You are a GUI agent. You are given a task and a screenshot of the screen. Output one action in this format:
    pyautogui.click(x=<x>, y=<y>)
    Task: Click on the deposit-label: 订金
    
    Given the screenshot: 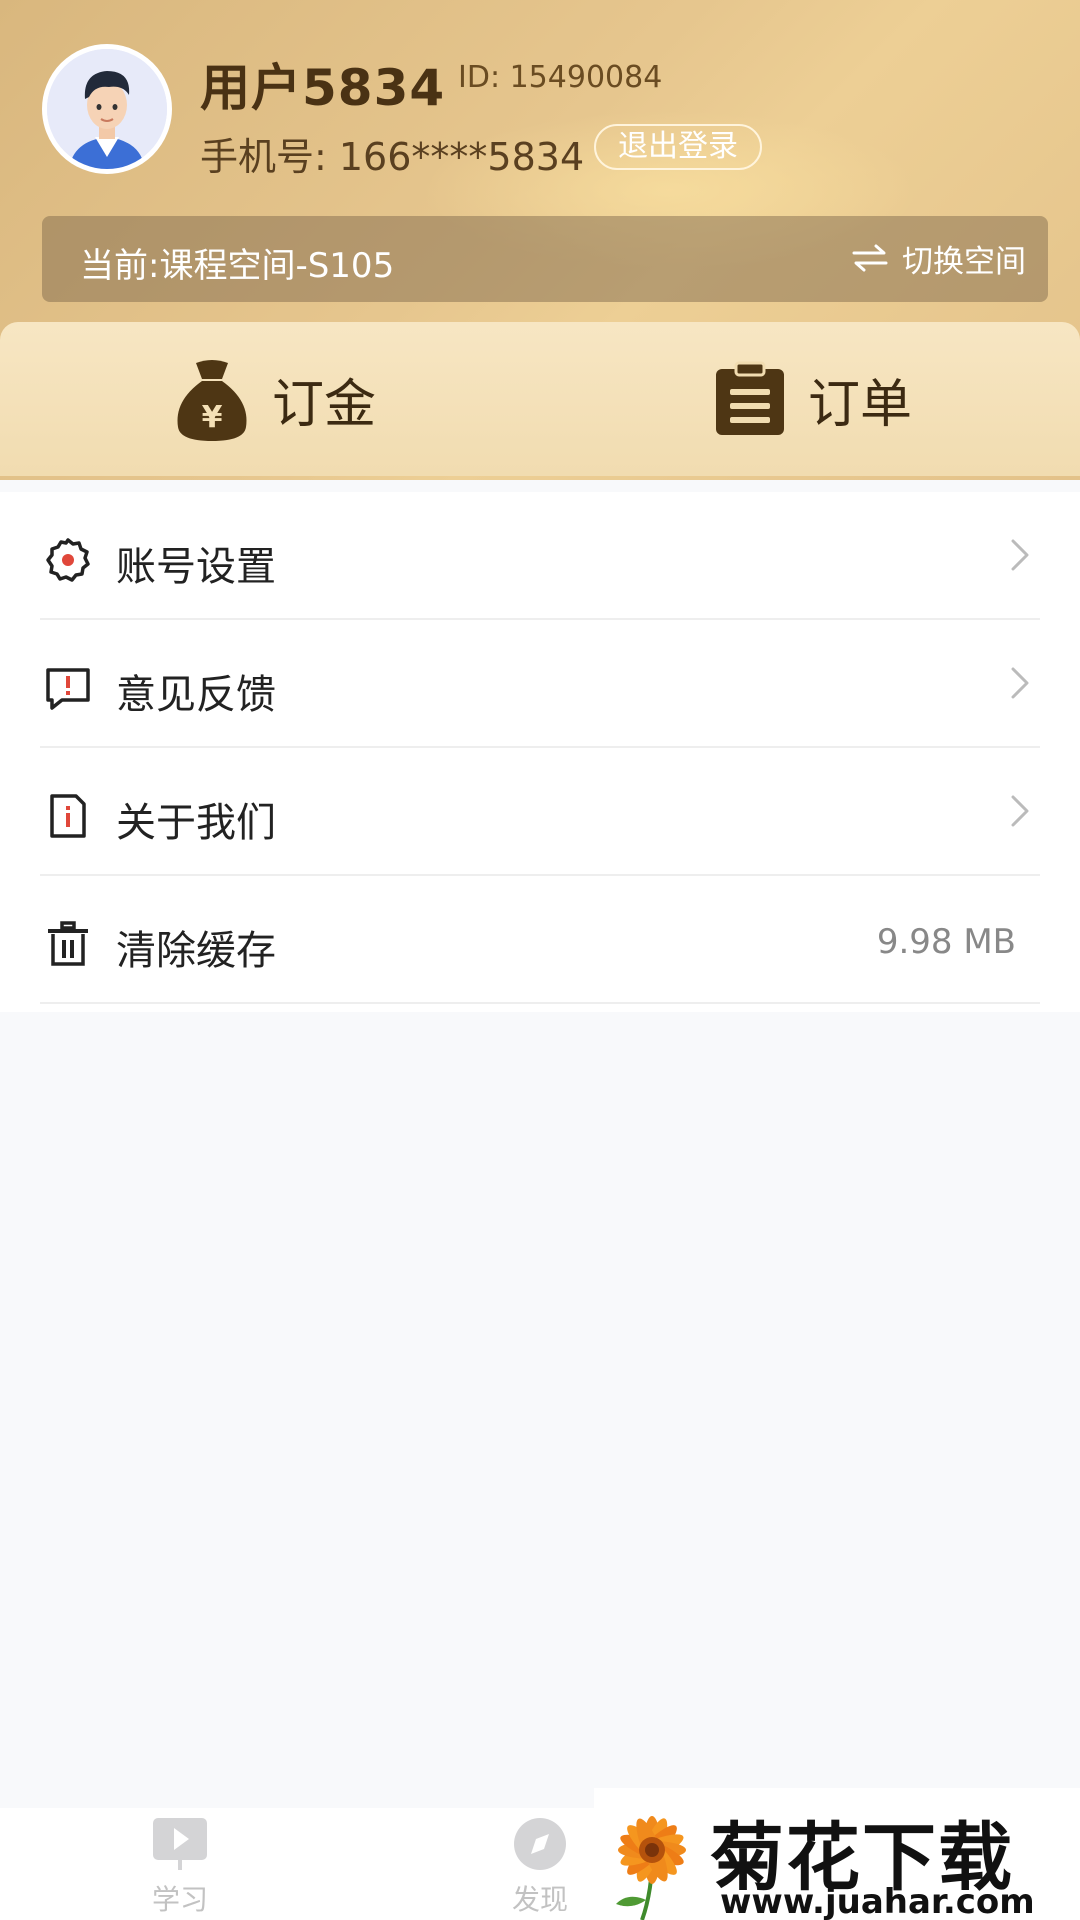 What is the action you would take?
    pyautogui.click(x=324, y=404)
    